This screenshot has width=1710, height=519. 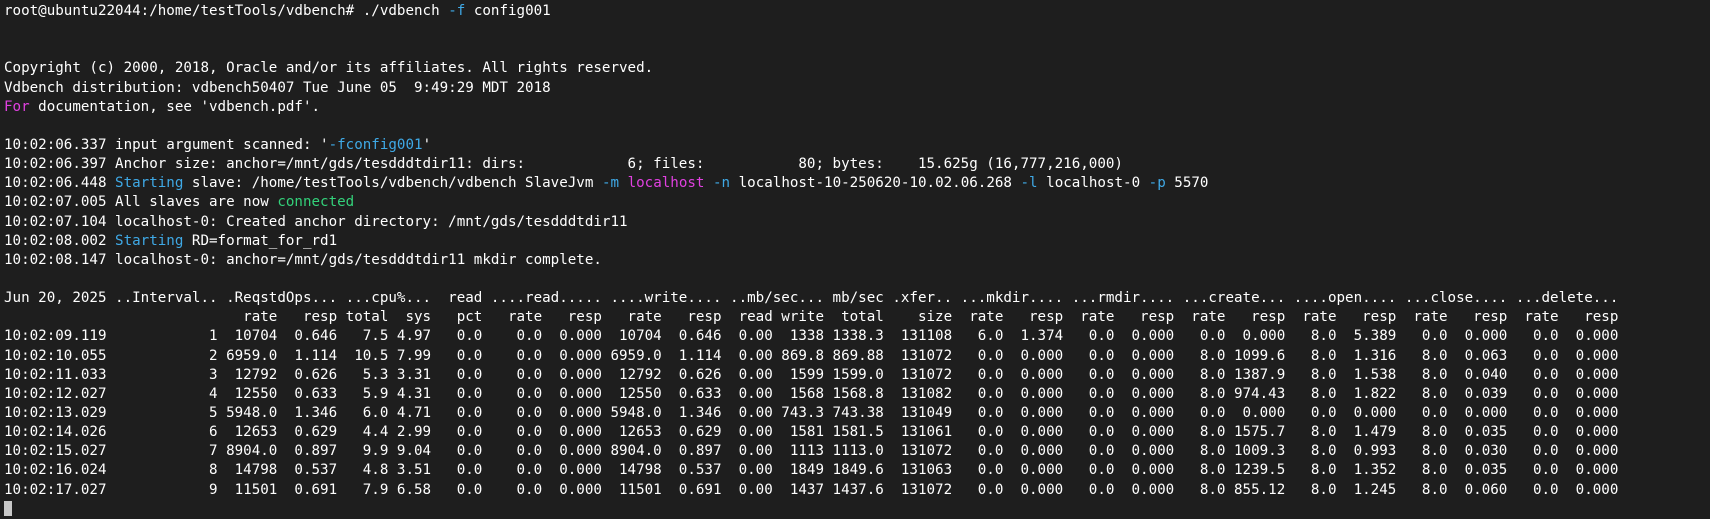 I want to click on log-time: 10:02:08.002, so click(x=60, y=240).